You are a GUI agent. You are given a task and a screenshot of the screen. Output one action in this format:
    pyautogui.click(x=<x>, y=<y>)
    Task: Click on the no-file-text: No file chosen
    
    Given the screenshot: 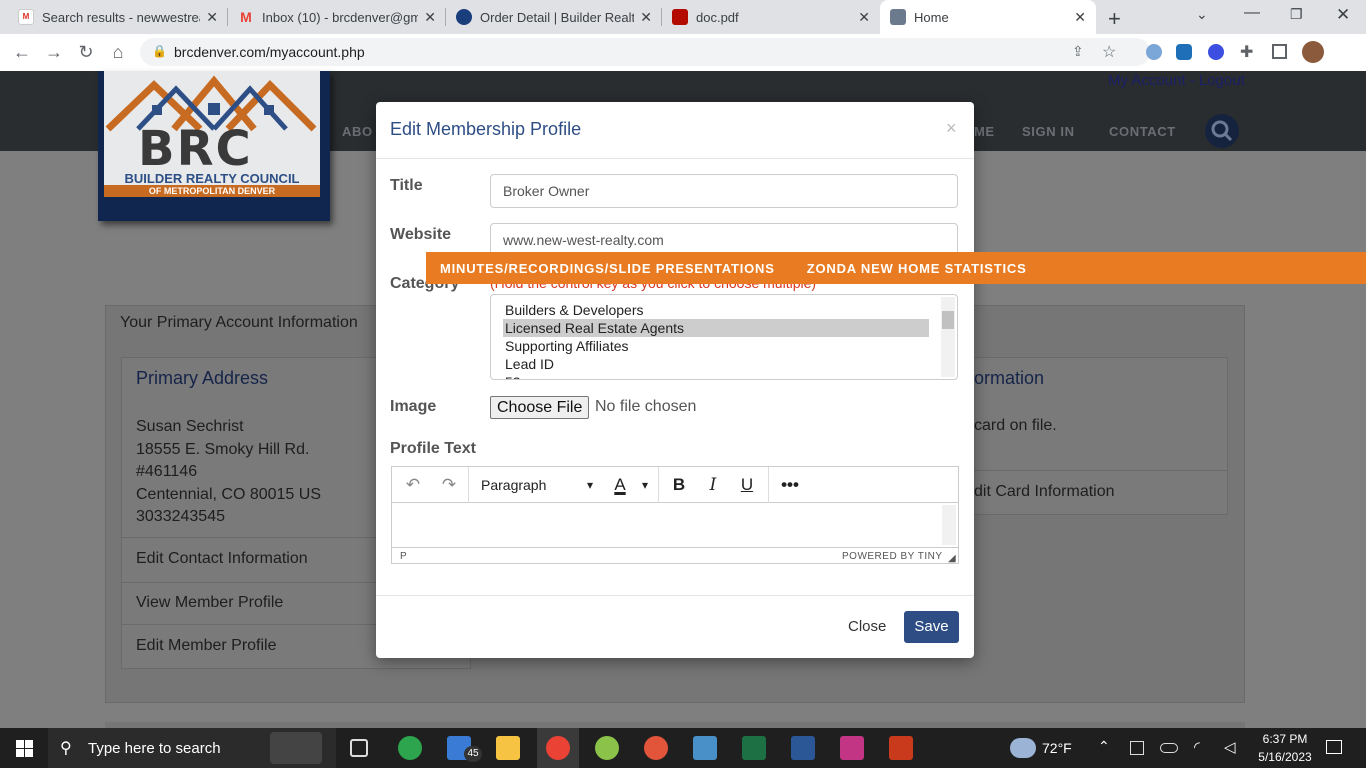 What is the action you would take?
    pyautogui.click(x=646, y=406)
    